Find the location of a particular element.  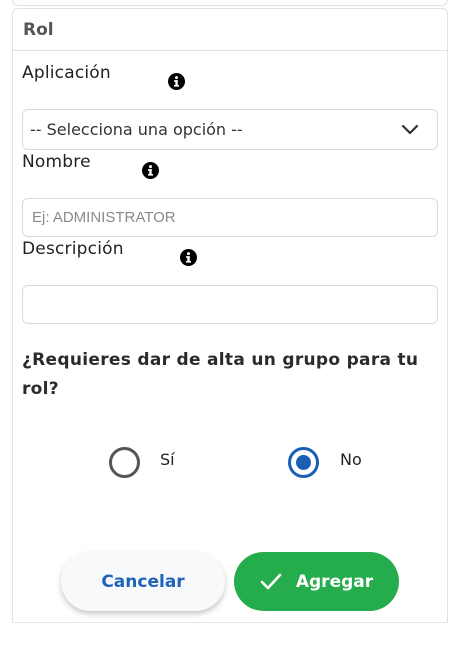

name-input is located at coordinates (230, 217).